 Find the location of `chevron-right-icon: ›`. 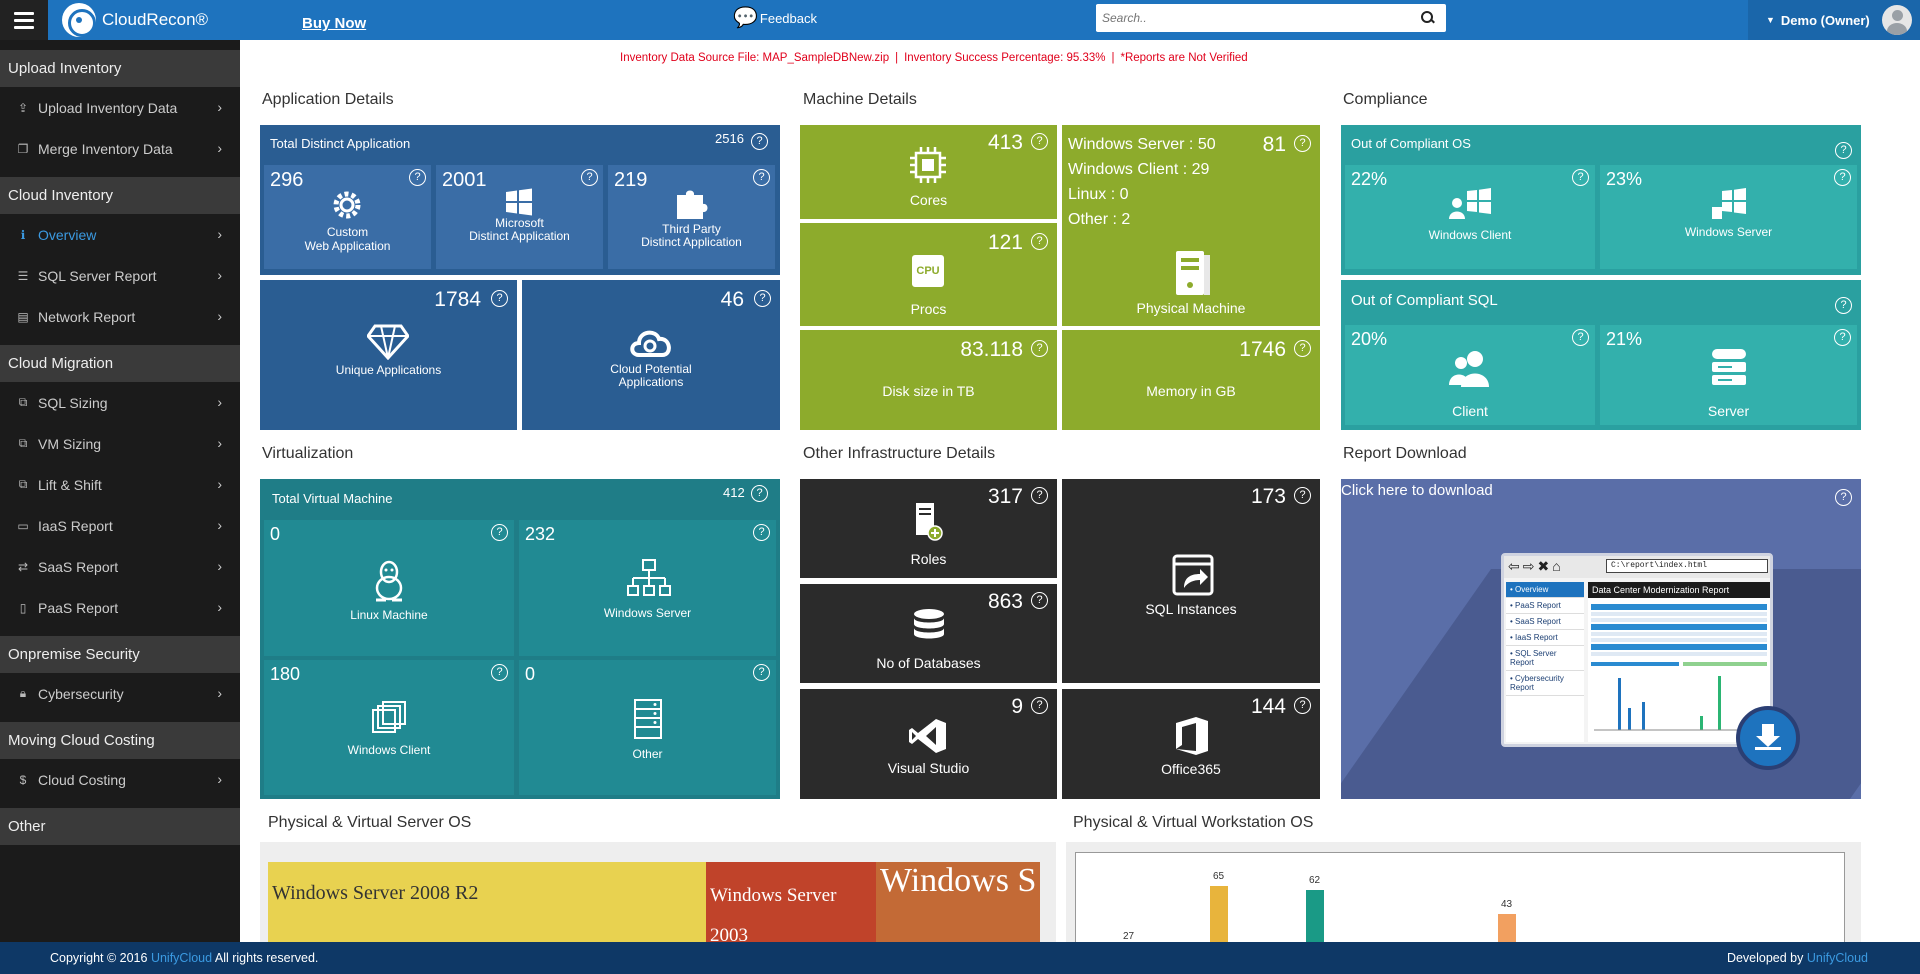

chevron-right-icon: › is located at coordinates (219, 779).